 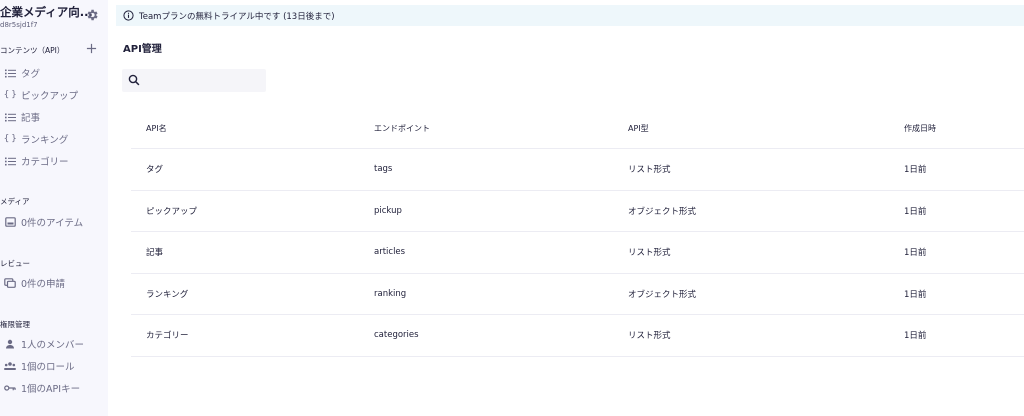 What do you see at coordinates (167, 294) in the screenshot?
I see `cell-api-name: ランキング` at bounding box center [167, 294].